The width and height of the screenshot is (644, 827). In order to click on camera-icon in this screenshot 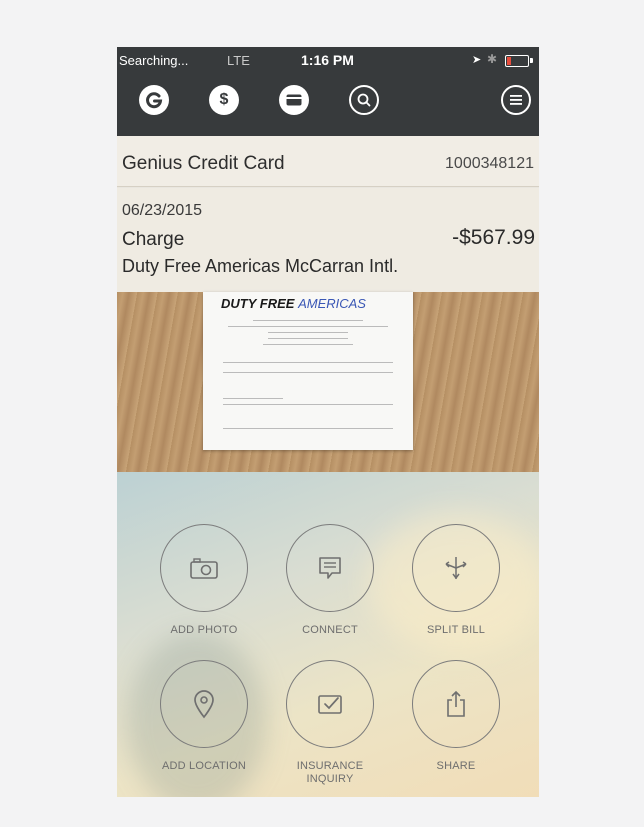, I will do `click(204, 568)`.